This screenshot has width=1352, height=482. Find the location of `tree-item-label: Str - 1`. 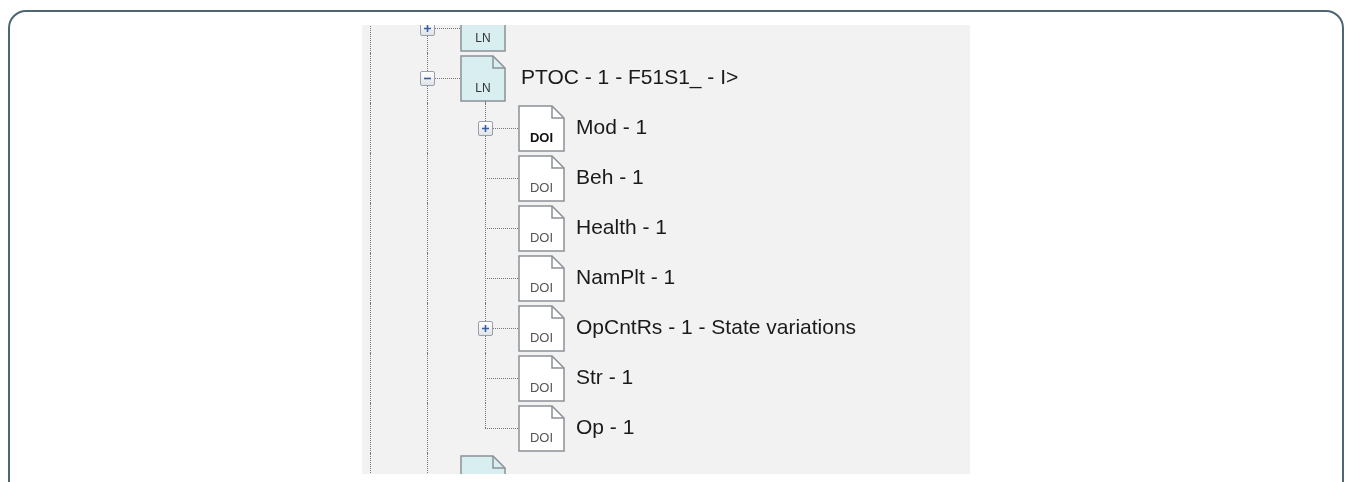

tree-item-label: Str - 1 is located at coordinates (605, 377).